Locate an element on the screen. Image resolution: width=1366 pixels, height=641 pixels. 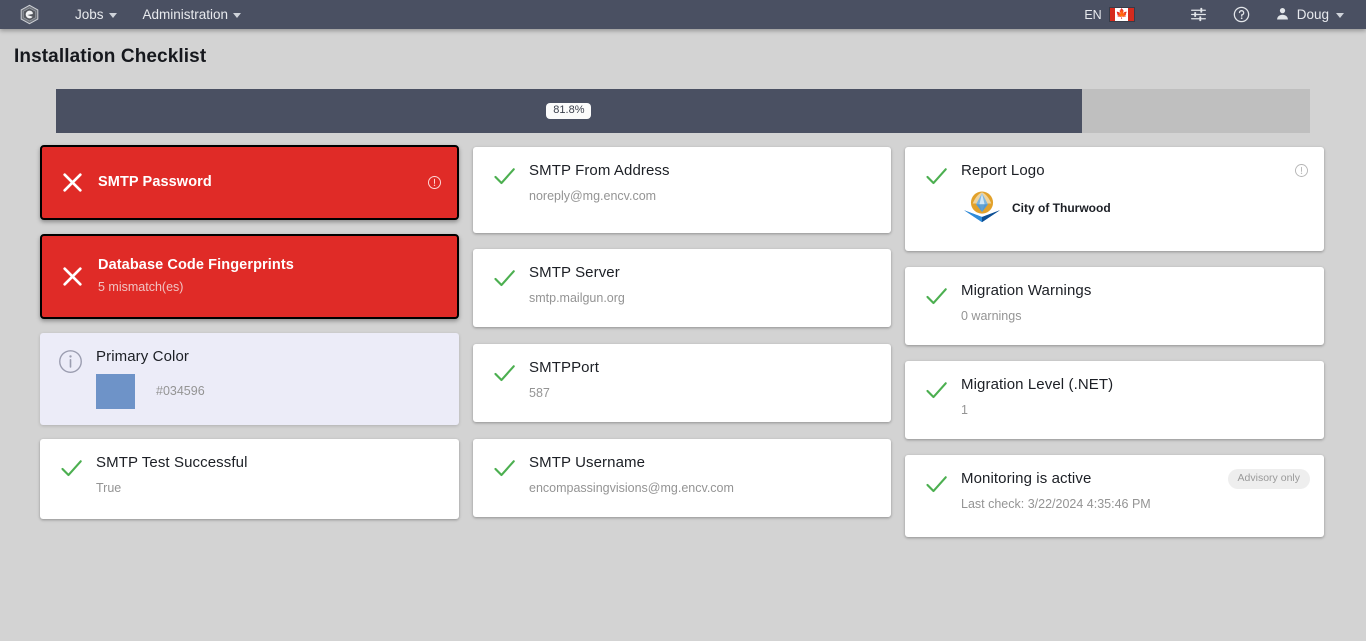
card-body: Migration Level (.NET) 1 is located at coordinates (1131, 397).